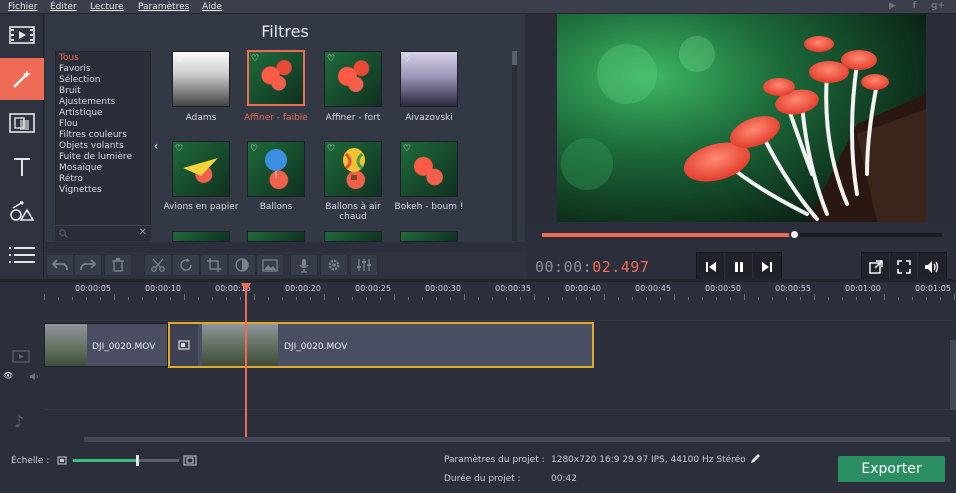 This screenshot has height=493, width=956. I want to click on filters-scrollbar-thumb, so click(514, 58).